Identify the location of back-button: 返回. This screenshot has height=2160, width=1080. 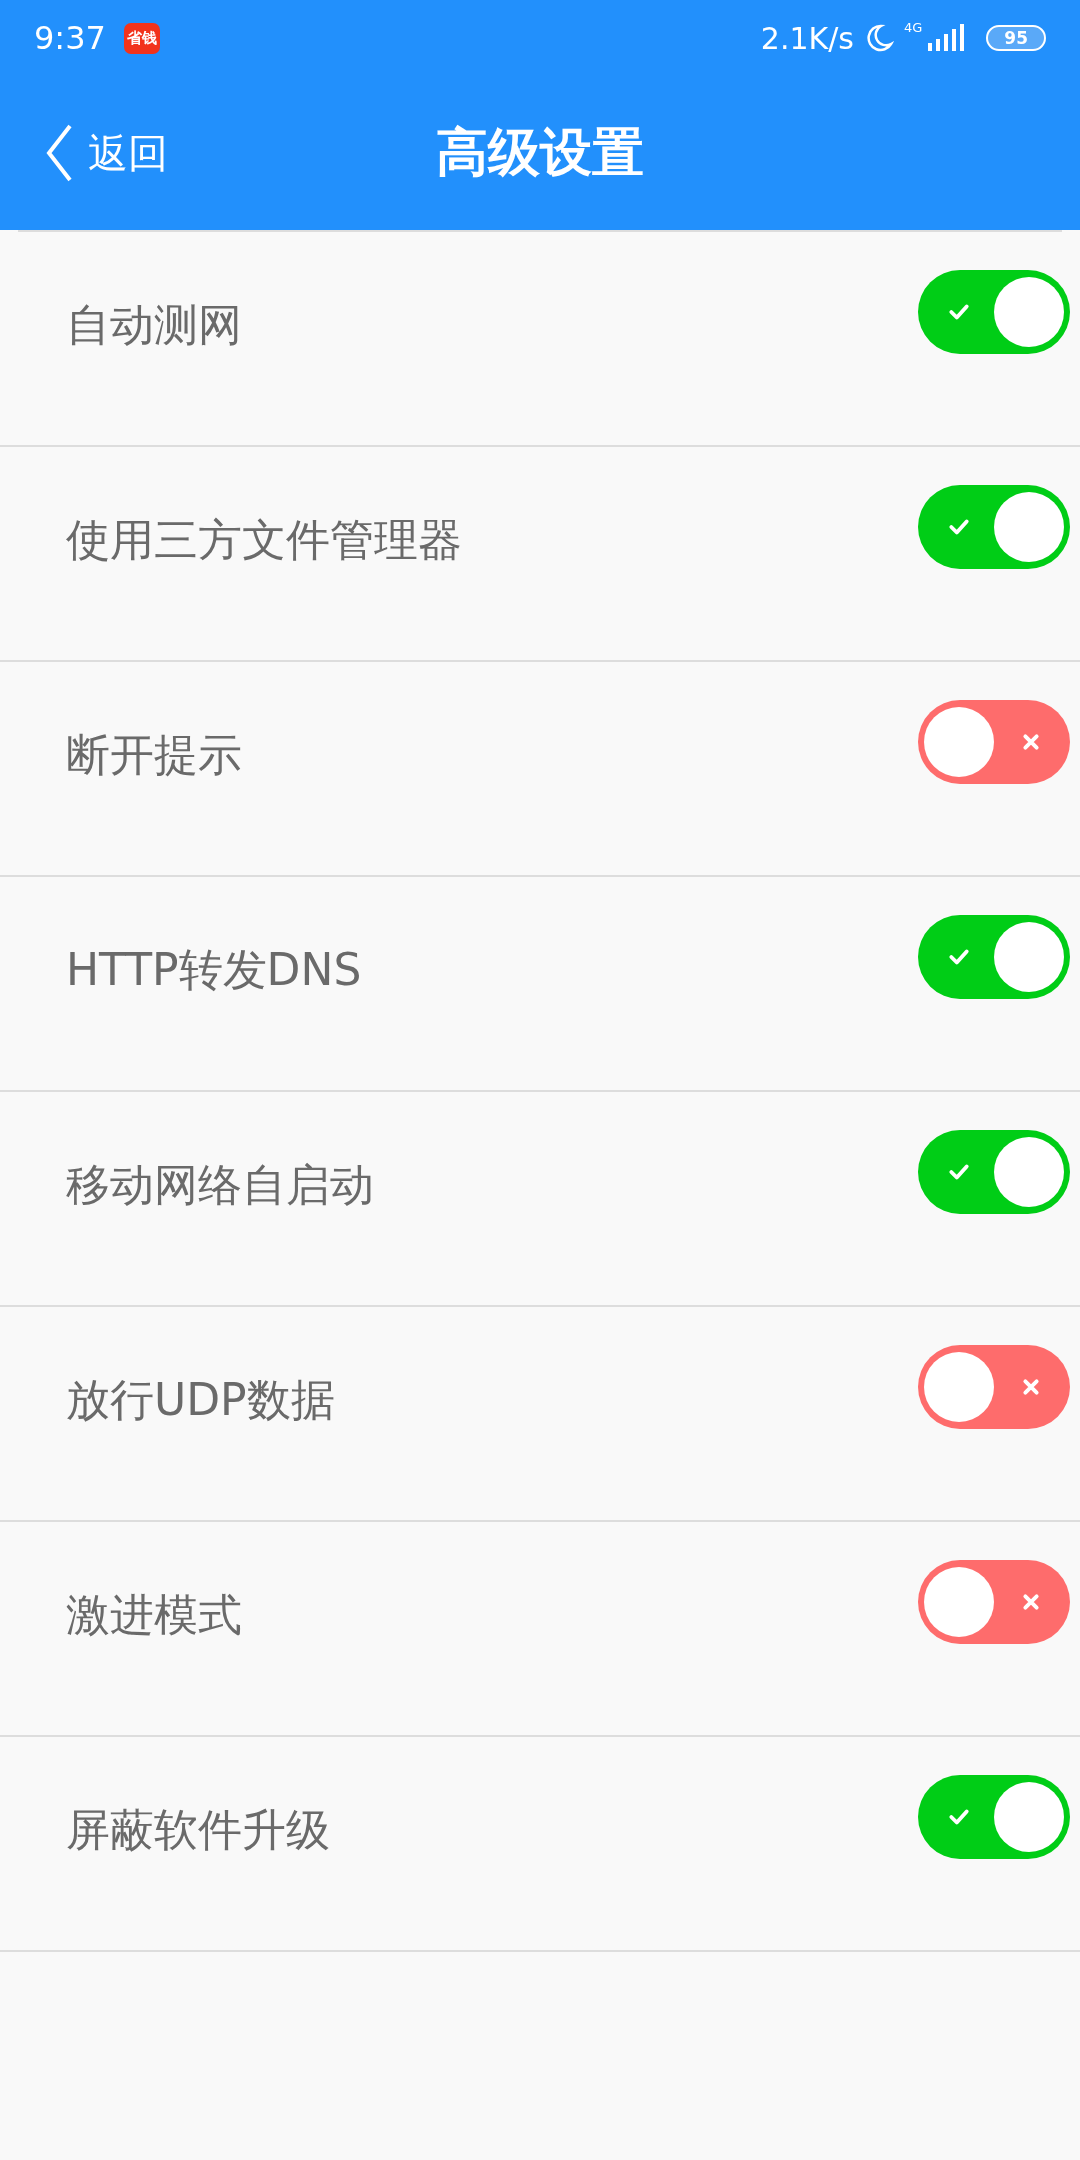
(106, 153).